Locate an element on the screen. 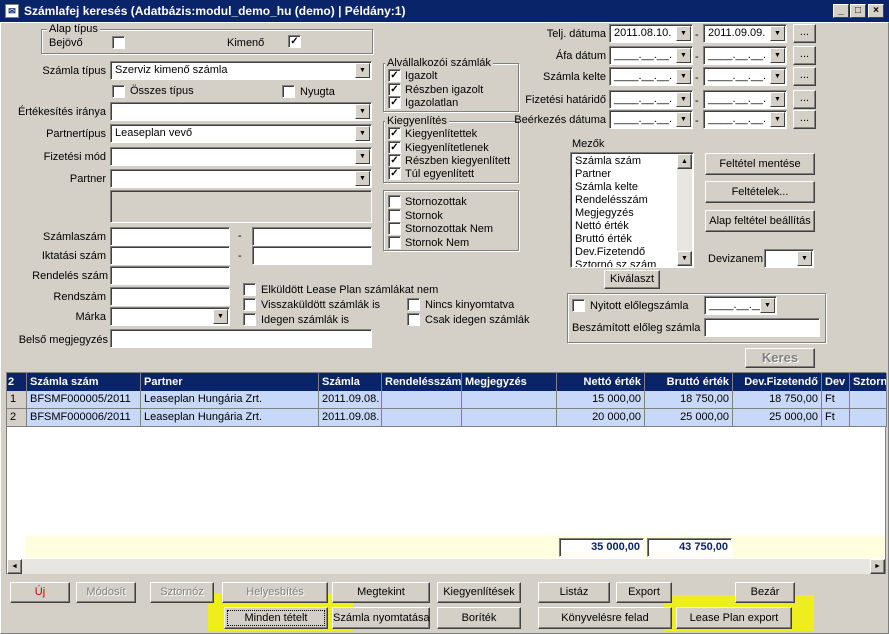 The height and width of the screenshot is (634, 889). scroll-left-icon: ◄ is located at coordinates (14, 566).